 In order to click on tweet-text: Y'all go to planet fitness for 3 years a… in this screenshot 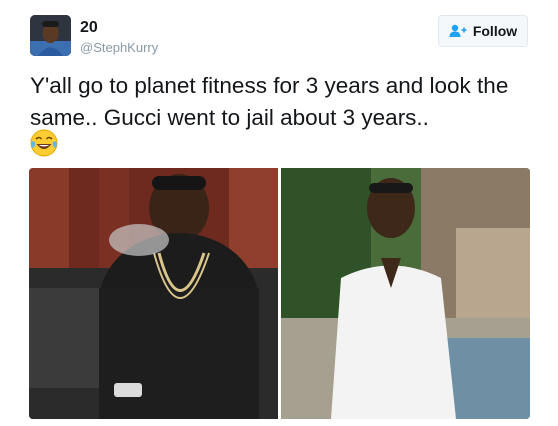, I will do `click(269, 101)`.